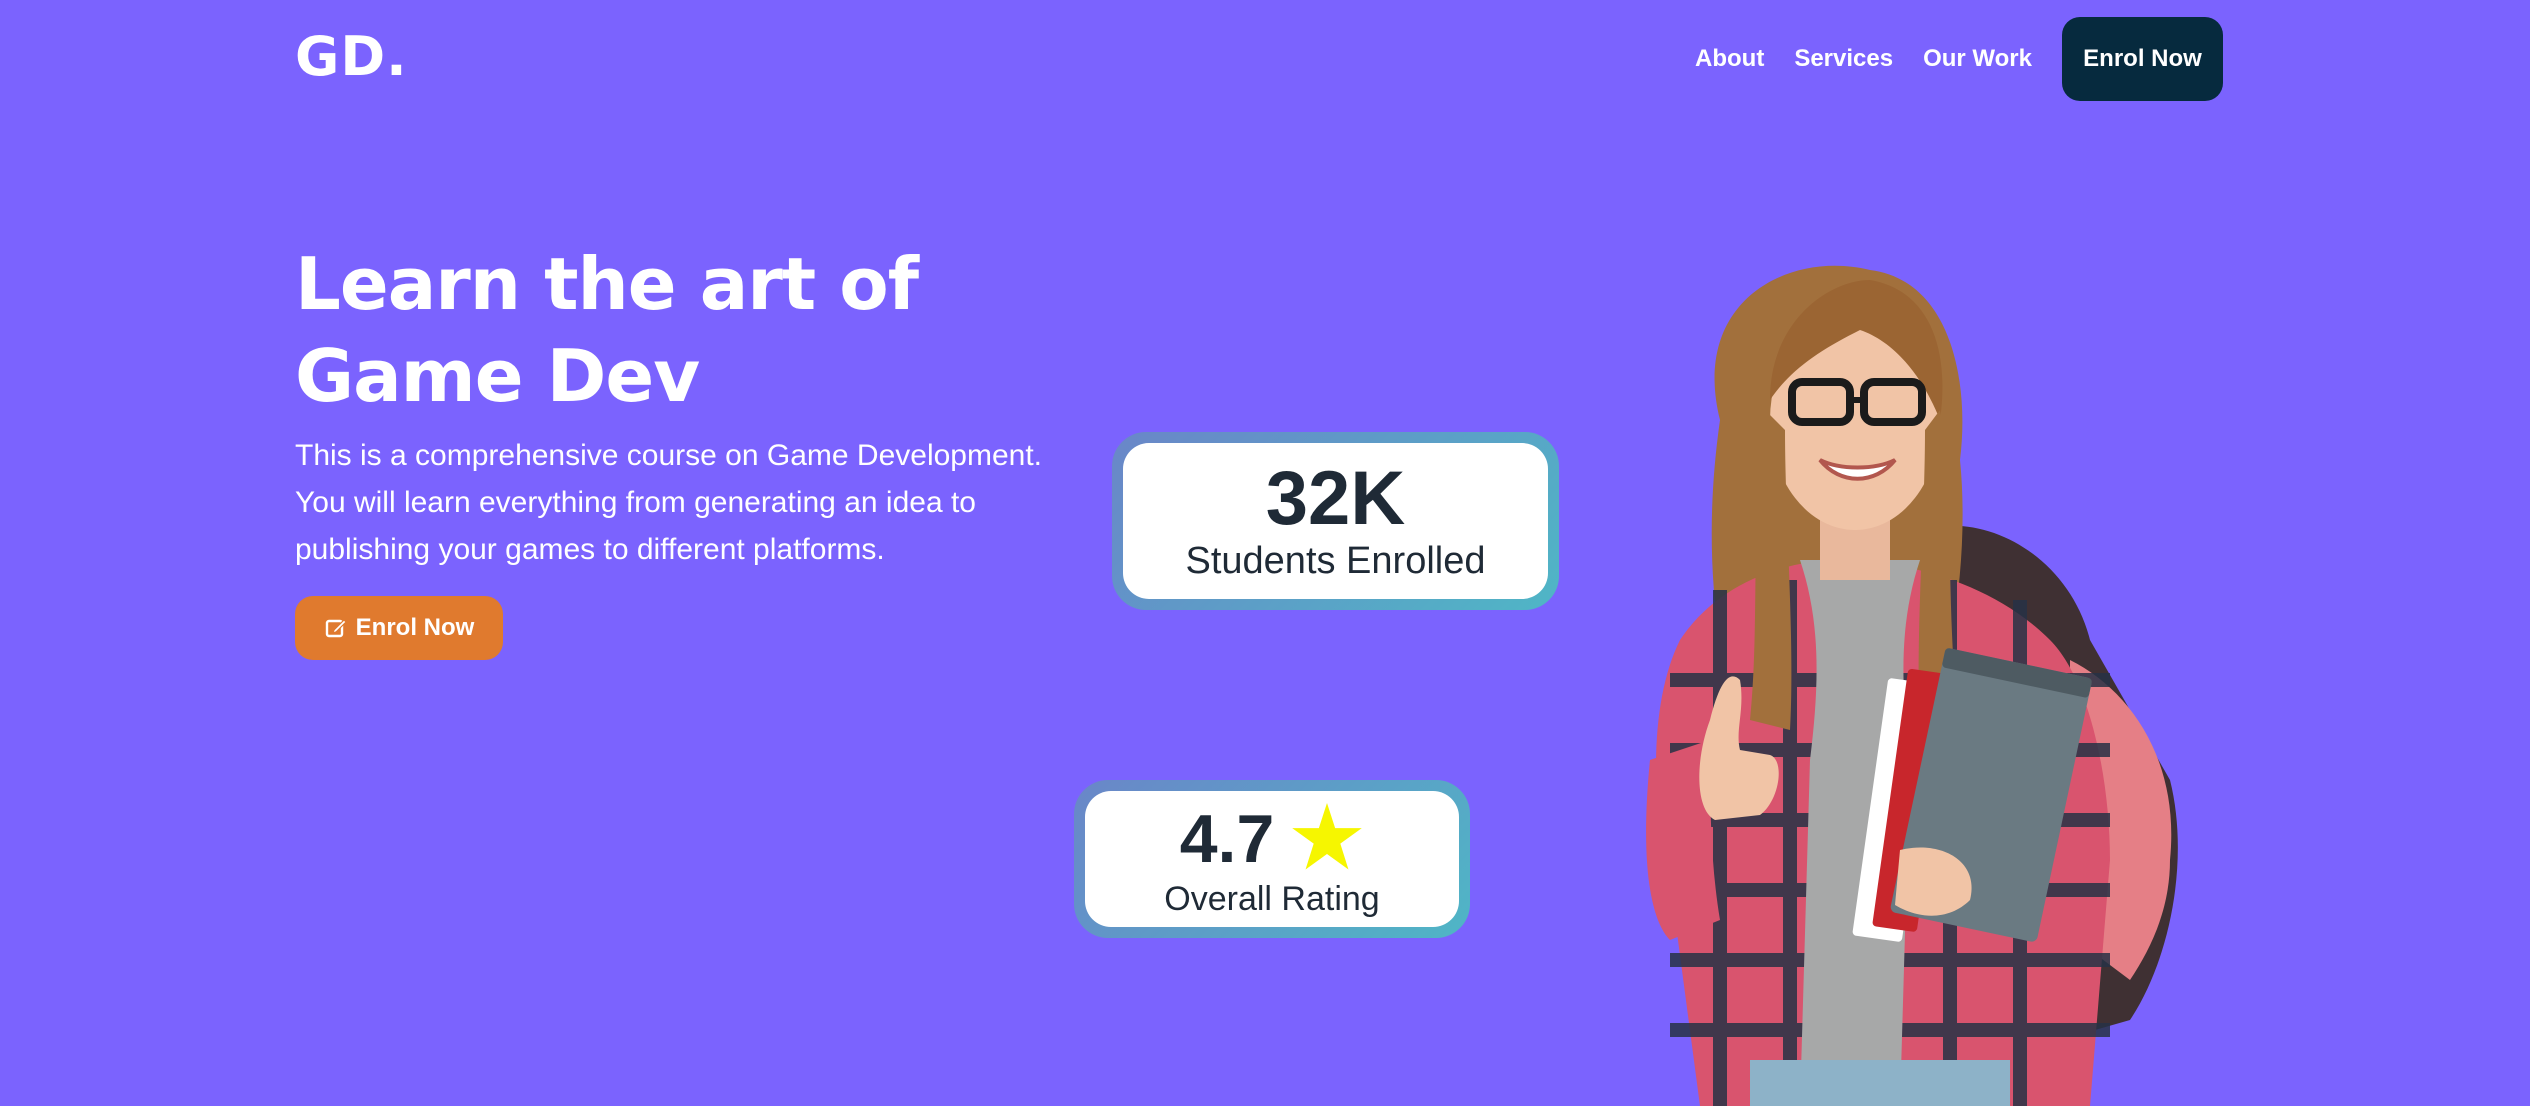 Image resolution: width=2530 pixels, height=1106 pixels. What do you see at coordinates (607, 330) in the screenshot?
I see `hero-title: Learn the art of Game Dev` at bounding box center [607, 330].